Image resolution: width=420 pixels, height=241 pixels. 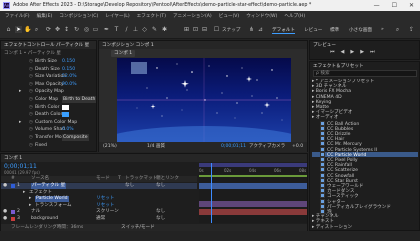 I want to click on layer-mode: スクリーン, so click(x=107, y=212).